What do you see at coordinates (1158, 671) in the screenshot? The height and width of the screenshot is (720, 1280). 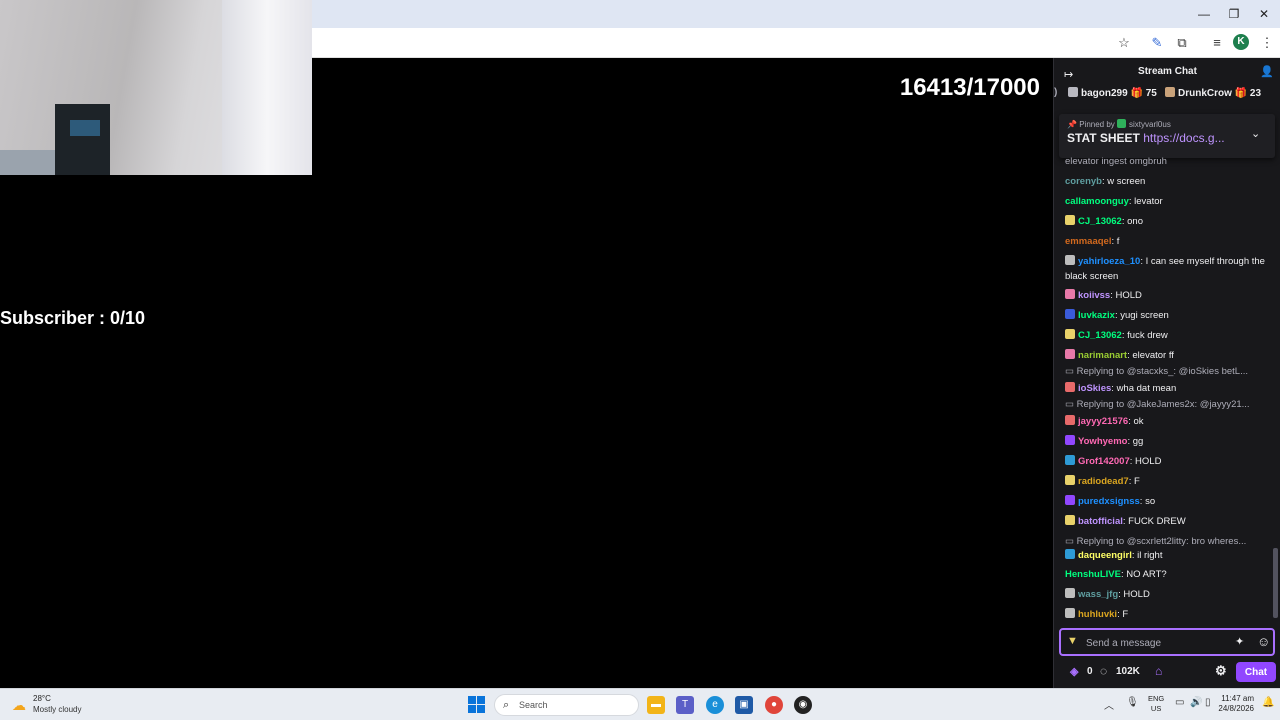 I see `prediction-icon: ⌂` at bounding box center [1158, 671].